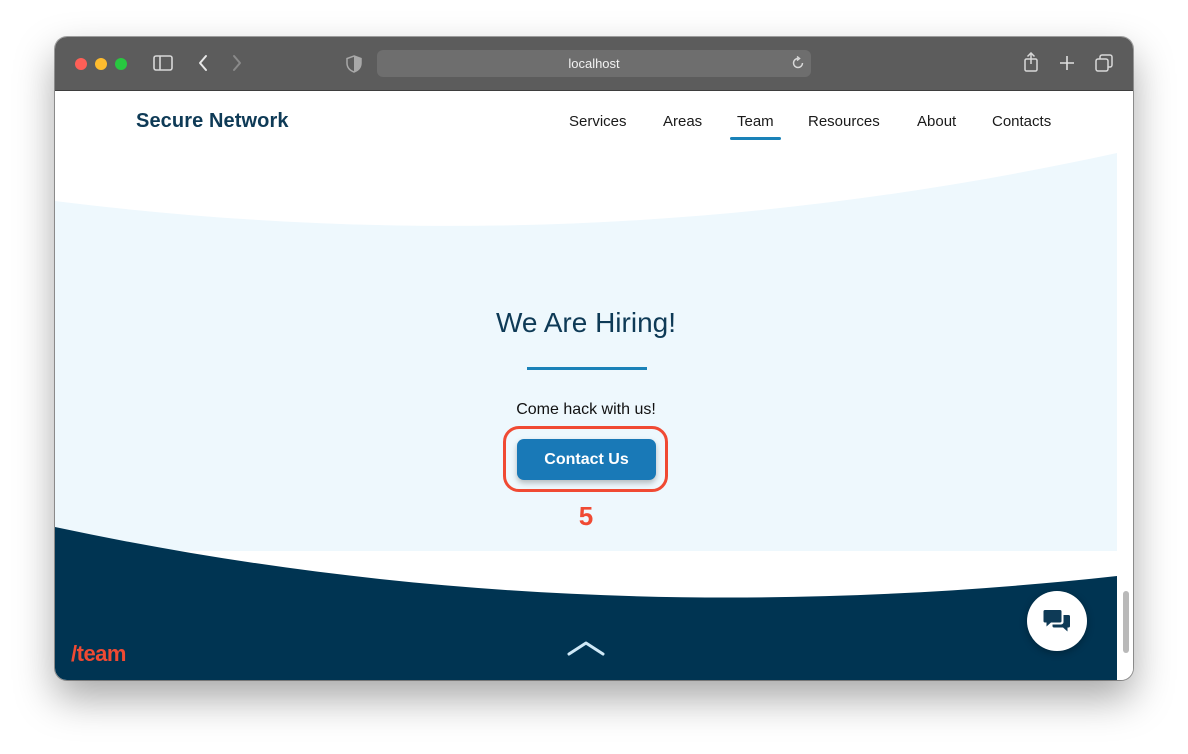 The image size is (1188, 754). What do you see at coordinates (121, 64) in the screenshot?
I see `zoom-window-button` at bounding box center [121, 64].